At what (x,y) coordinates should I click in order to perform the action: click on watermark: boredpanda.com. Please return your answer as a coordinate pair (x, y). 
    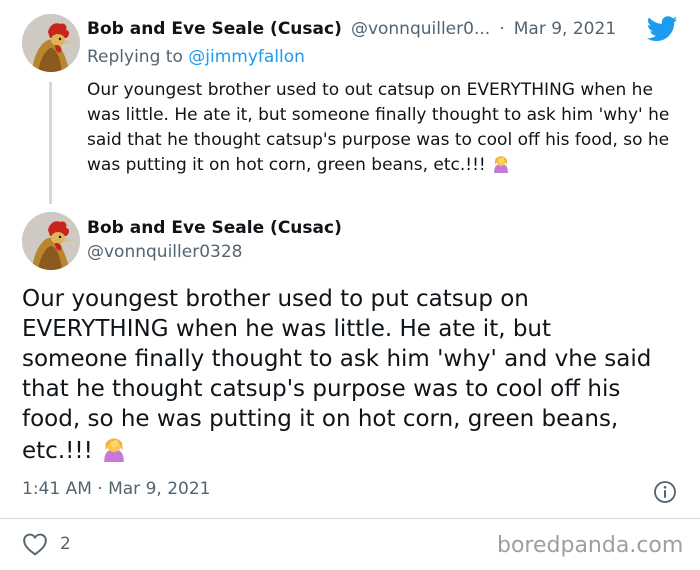
    Looking at the image, I should click on (590, 545).